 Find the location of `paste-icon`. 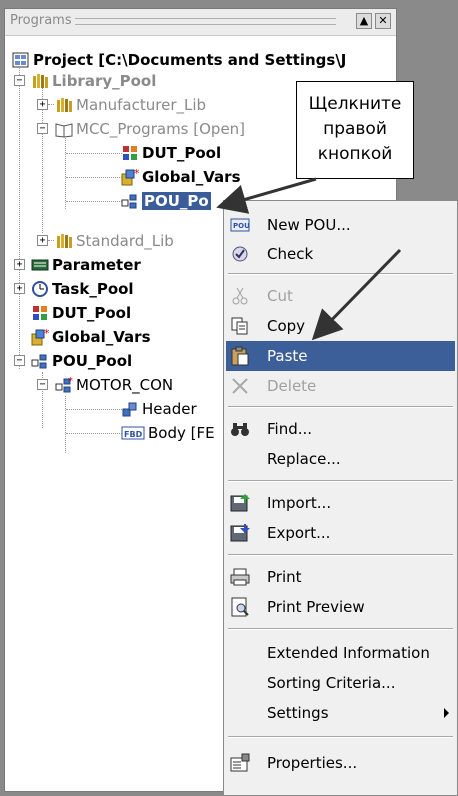

paste-icon is located at coordinates (240, 356).